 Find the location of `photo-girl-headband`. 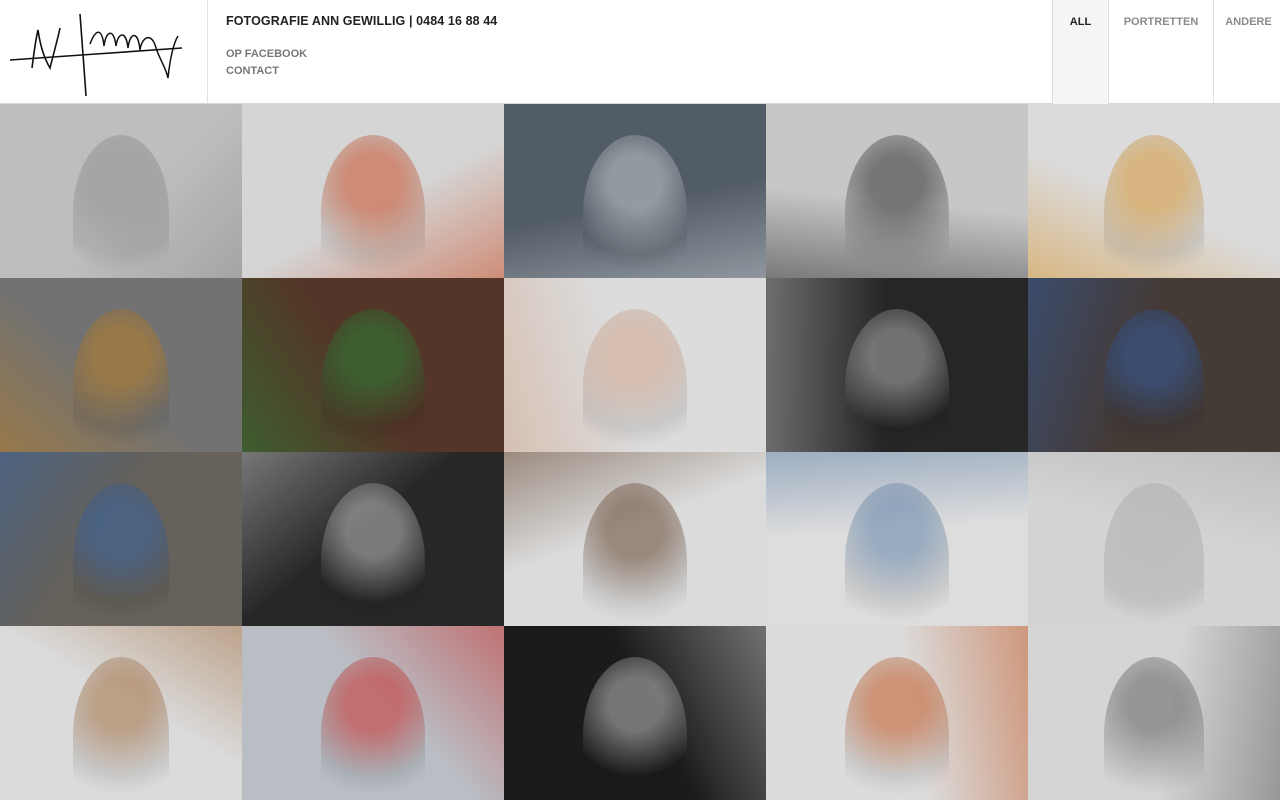

photo-girl-headband is located at coordinates (635, 365).